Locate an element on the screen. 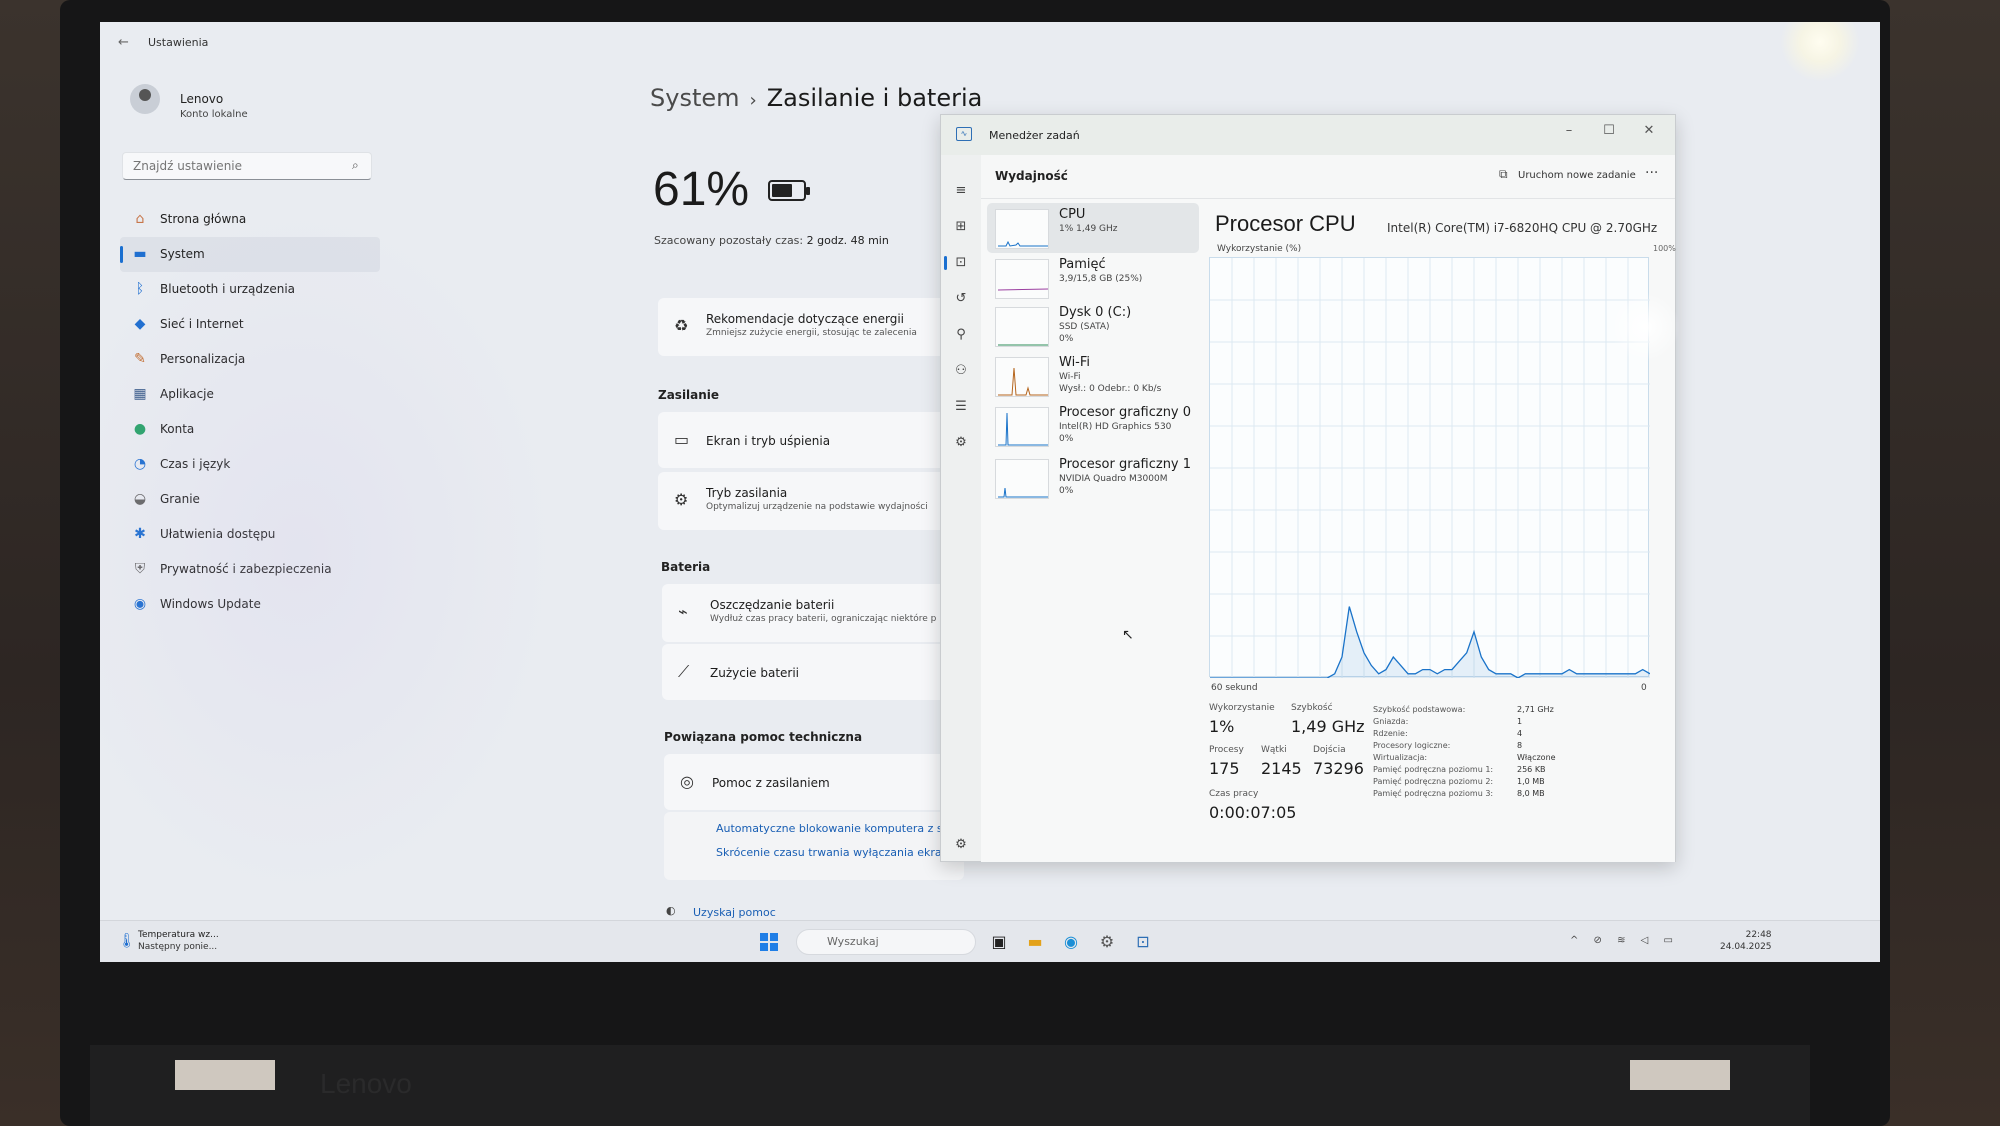  perf-item-name: Procesor graficzny 0 is located at coordinates (1125, 412).